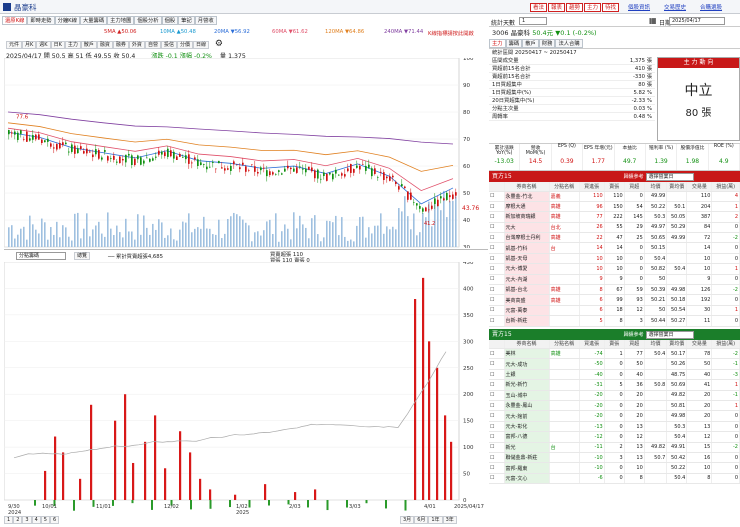  What do you see at coordinates (614, 269) in the screenshot?
I see `table-row: ☐ 元大-博愛 10 10 0 50.82 50.4 10 1` at bounding box center [614, 269].